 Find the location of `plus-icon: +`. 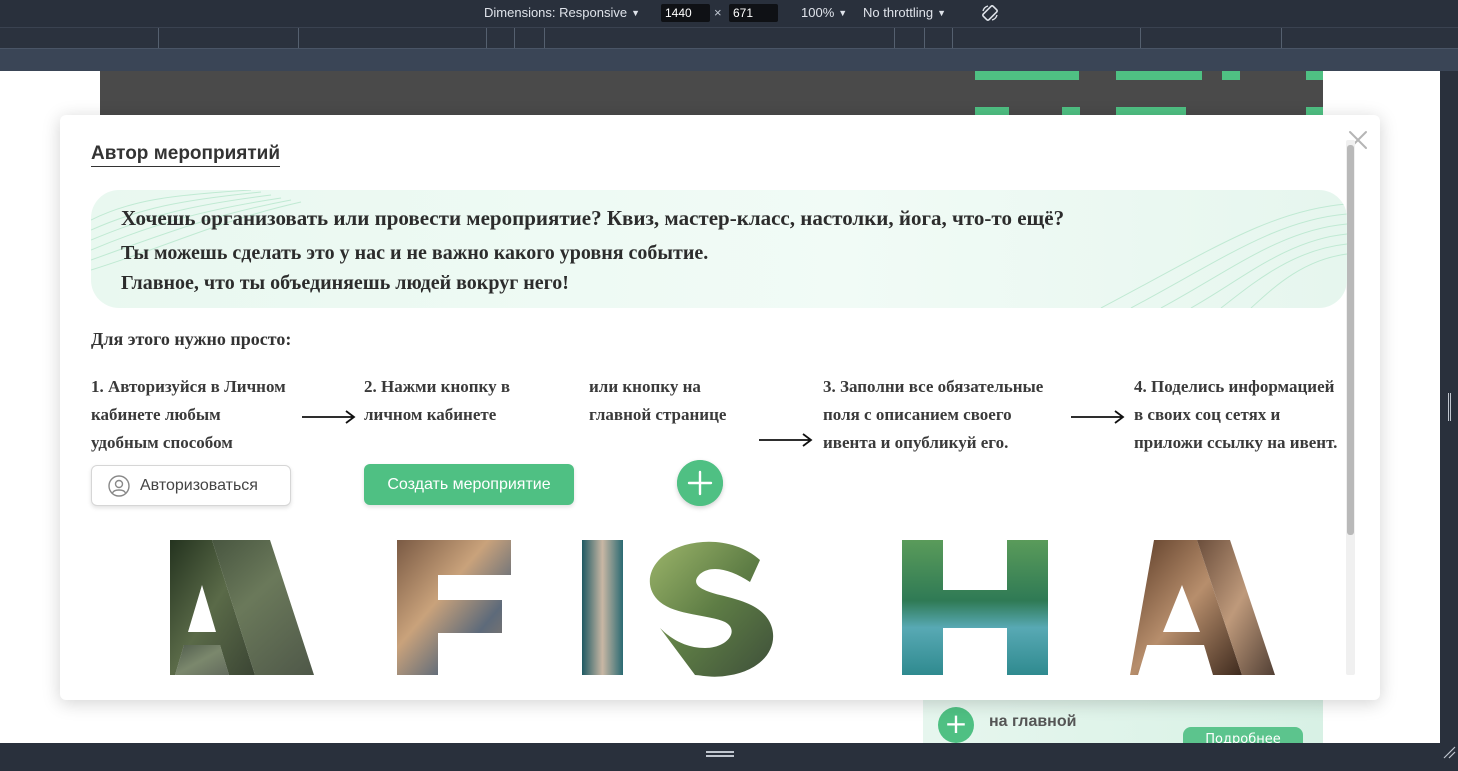

plus-icon: + is located at coordinates (956, 725).